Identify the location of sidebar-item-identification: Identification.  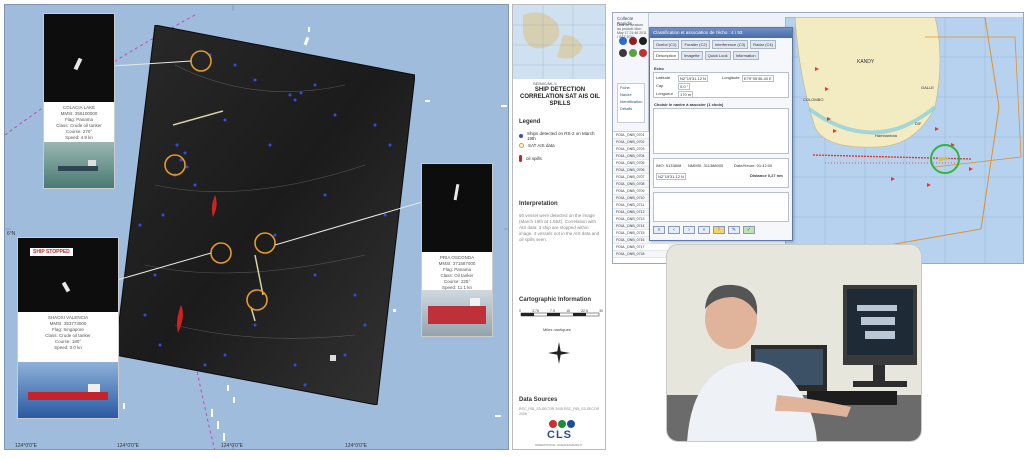
(631, 101).